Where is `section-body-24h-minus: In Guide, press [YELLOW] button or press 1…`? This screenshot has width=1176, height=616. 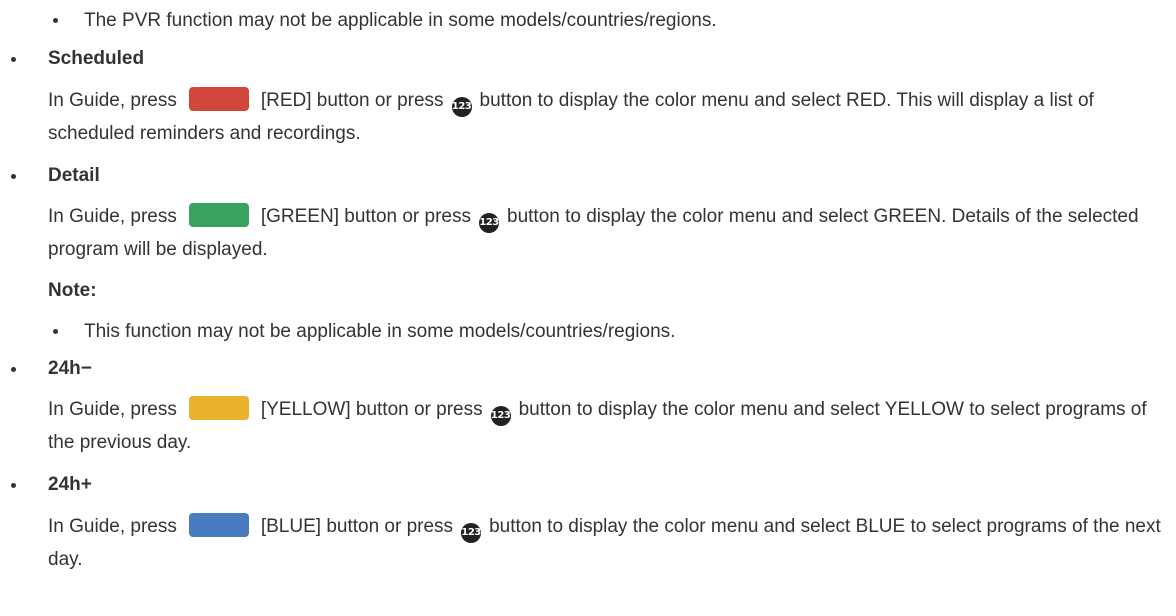
section-body-24h-minus: In Guide, press [YELLOW] button or press 1… is located at coordinates (605, 426).